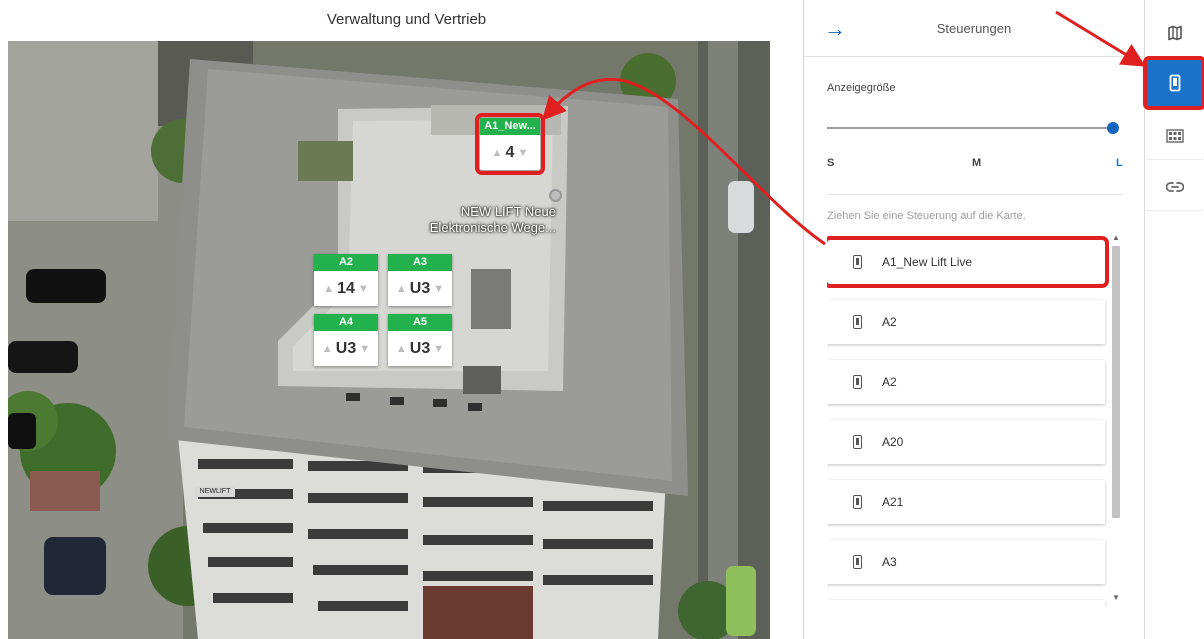 The image size is (1204, 639). I want to click on poi-label-line-1: NEW LIFT Neue, so click(508, 211).